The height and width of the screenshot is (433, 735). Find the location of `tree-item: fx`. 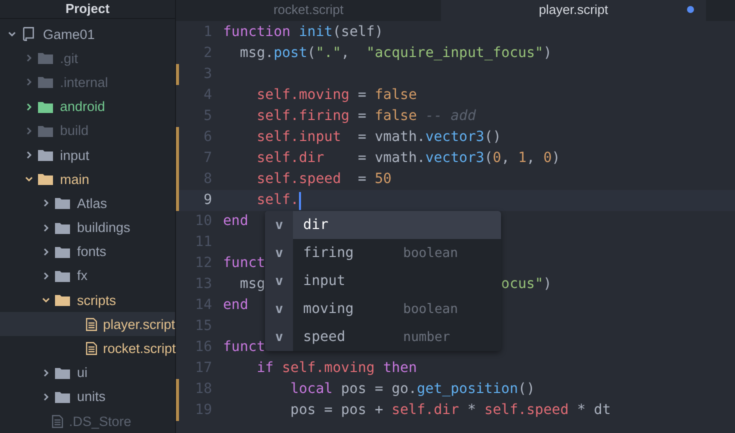

tree-item: fx is located at coordinates (87, 276).